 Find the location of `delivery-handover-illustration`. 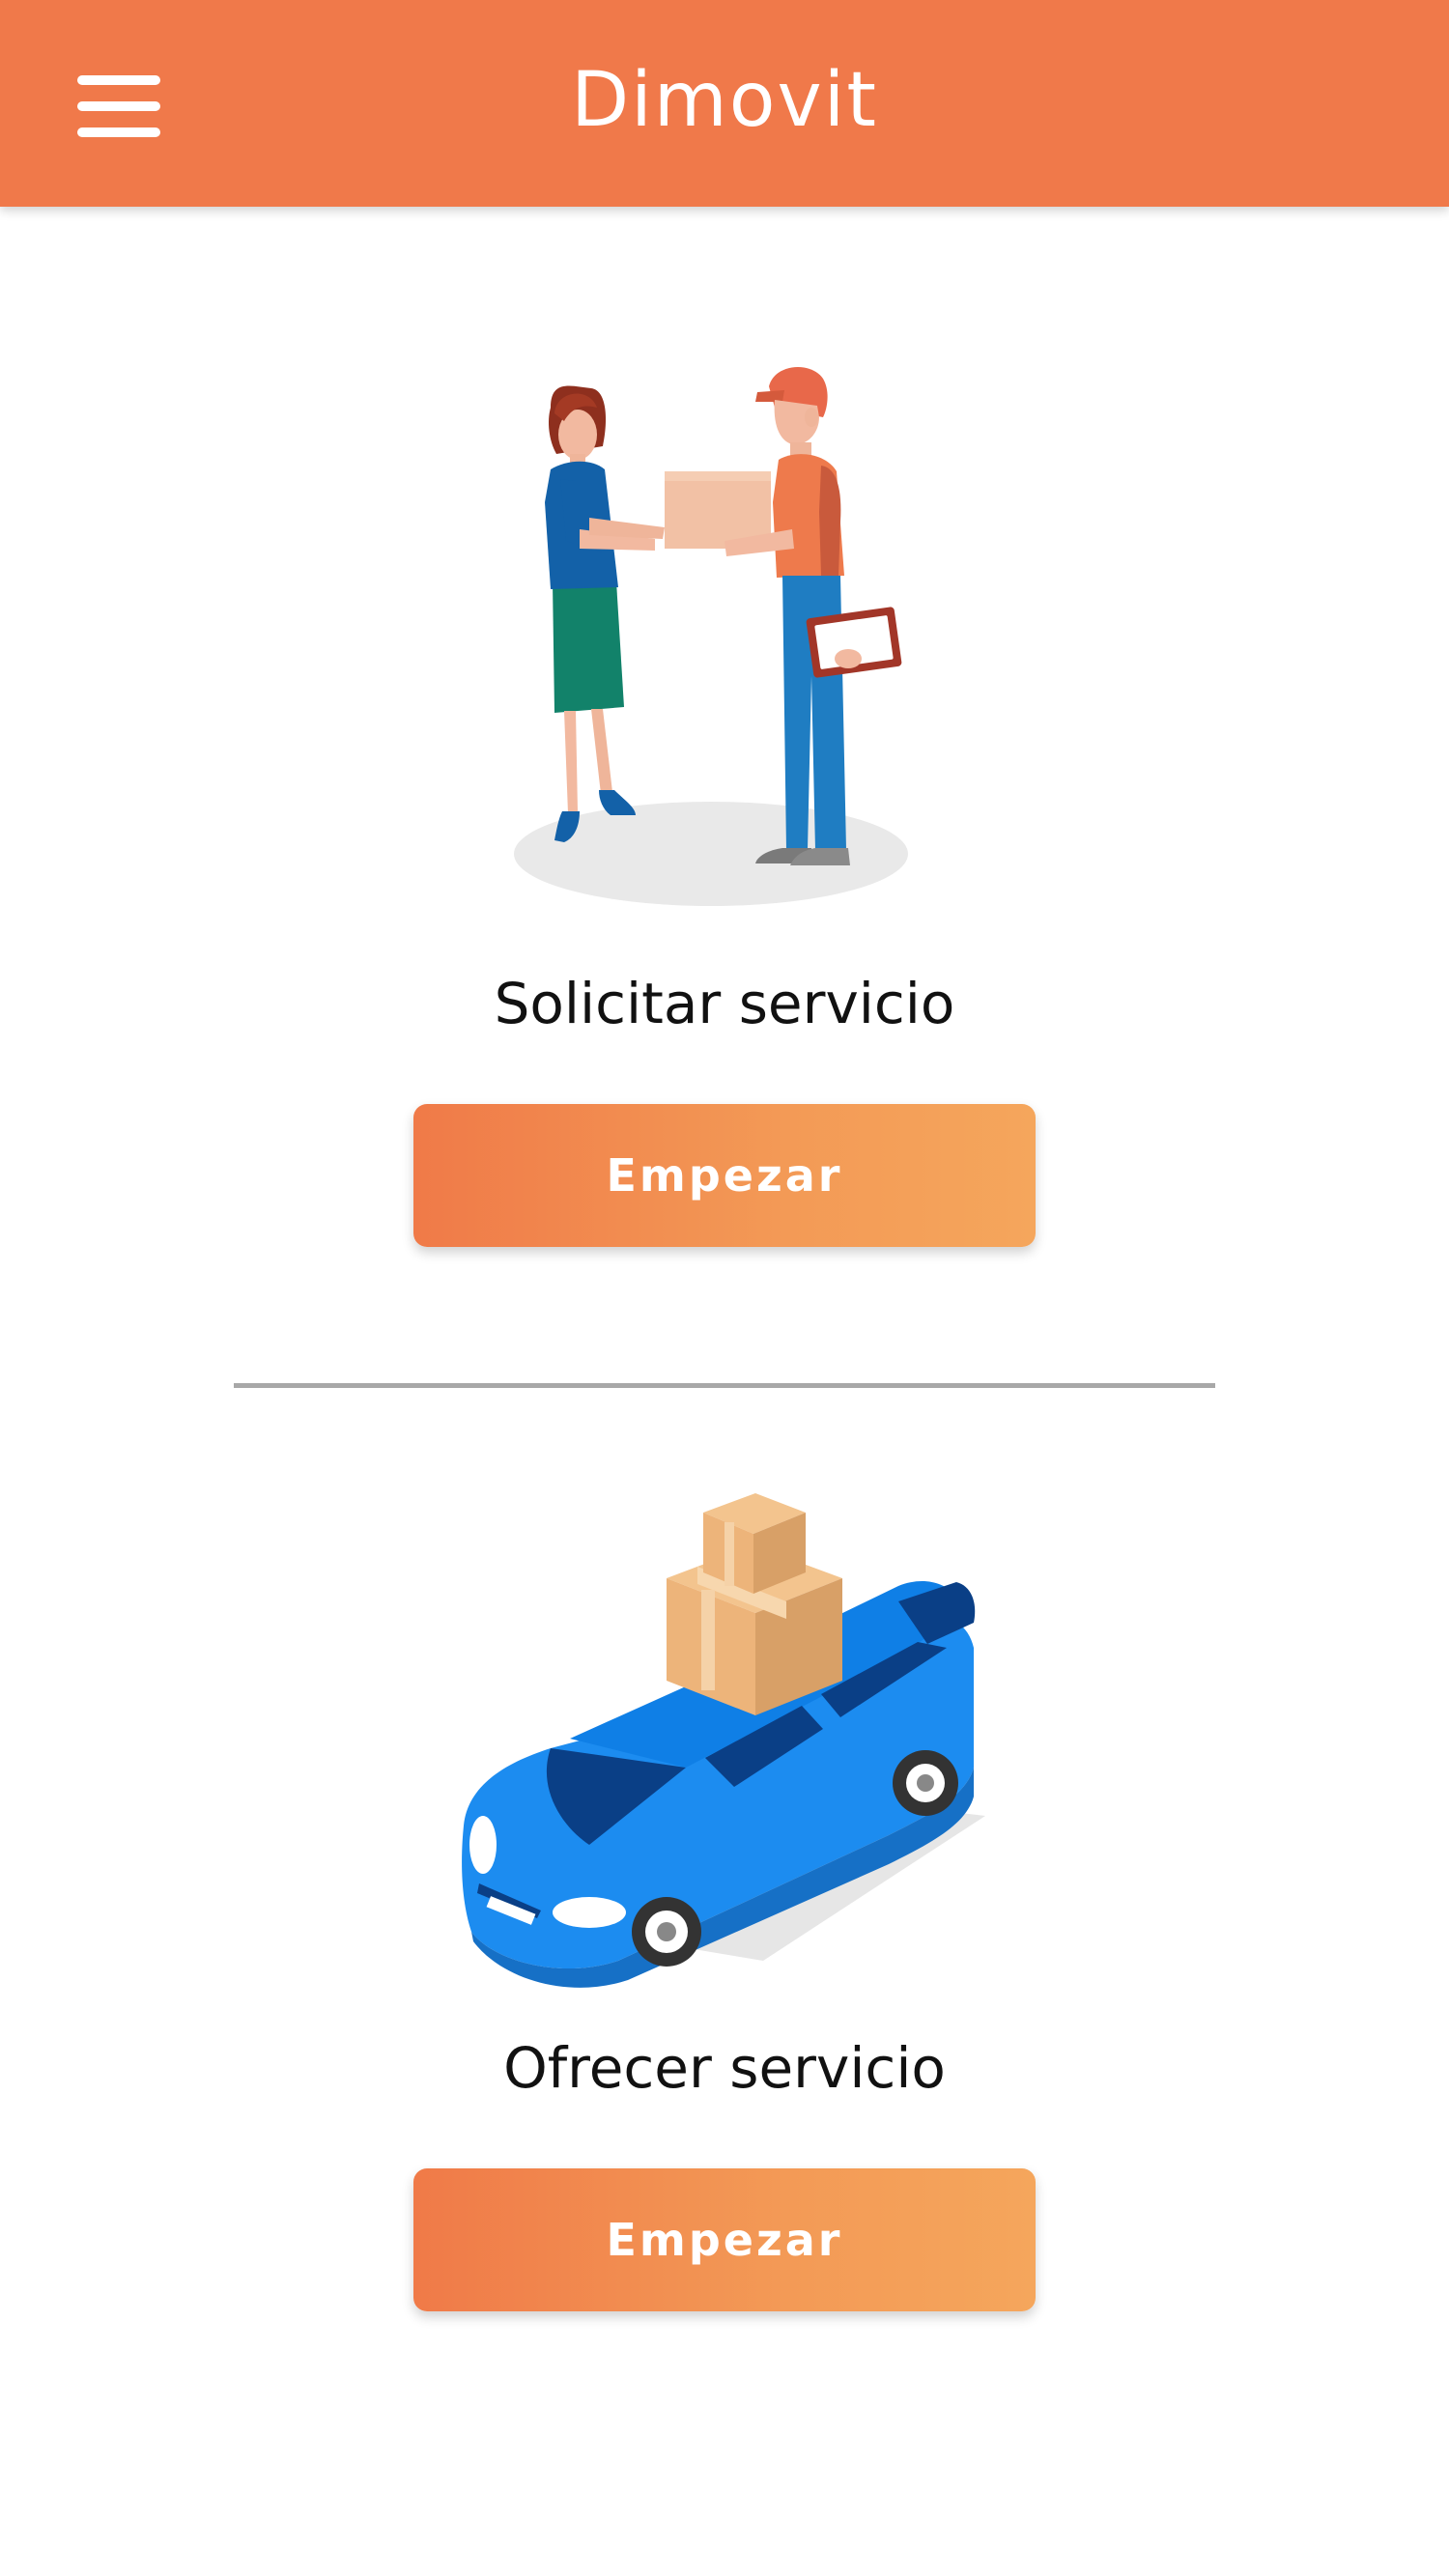

delivery-handover-illustration is located at coordinates (711, 636).